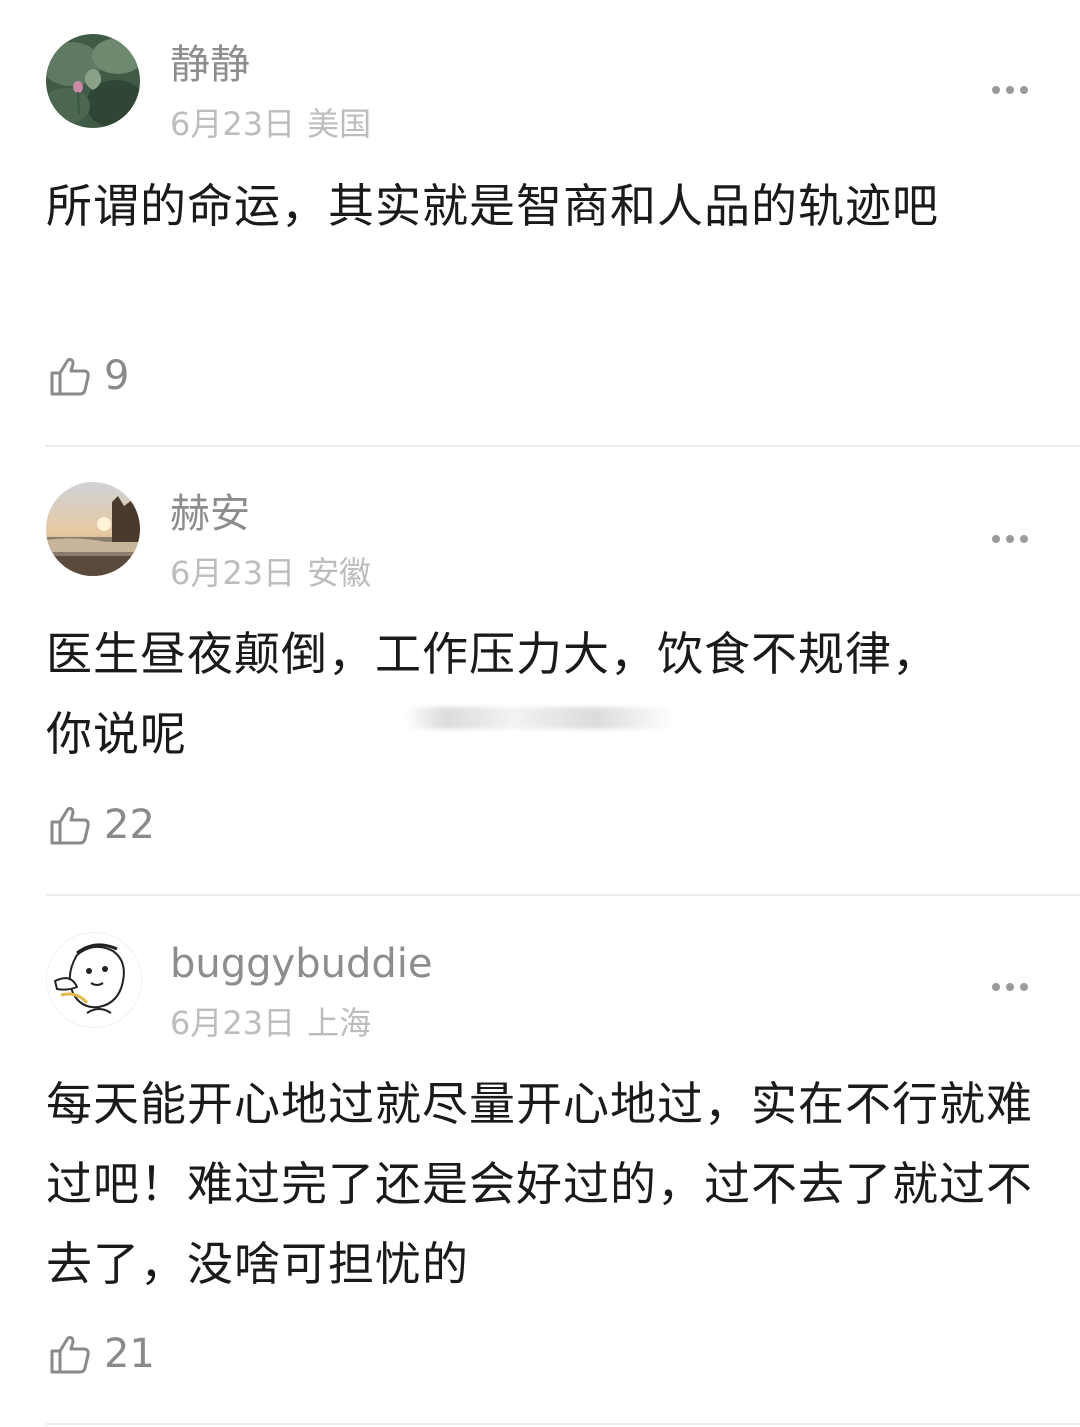 This screenshot has height=1427, width=1080. What do you see at coordinates (301, 964) in the screenshot?
I see `username: buggybuddie` at bounding box center [301, 964].